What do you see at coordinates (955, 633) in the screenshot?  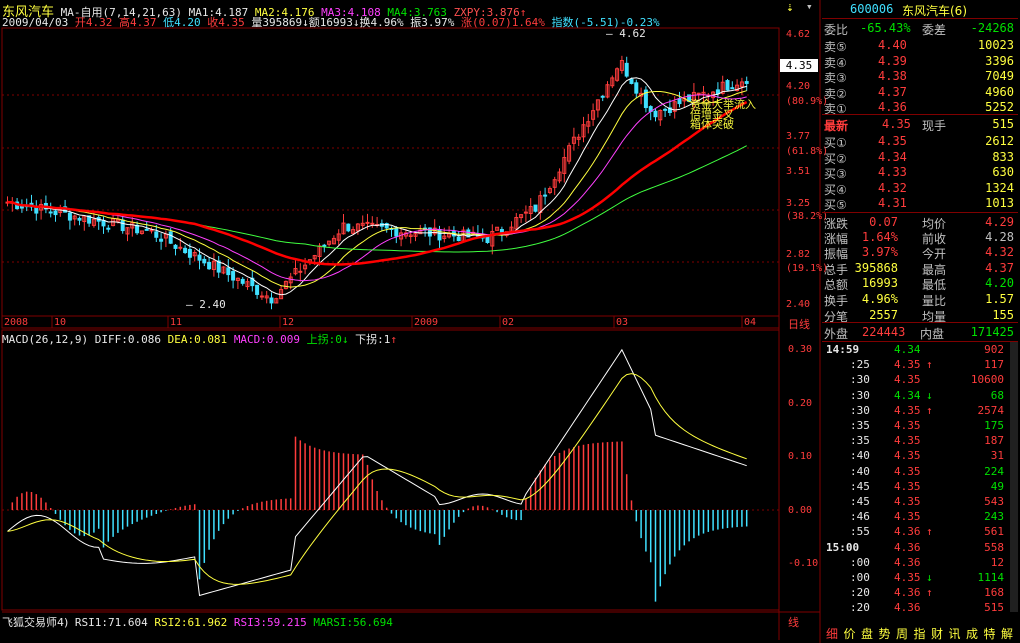 I see `bottom-tab: 讯` at bounding box center [955, 633].